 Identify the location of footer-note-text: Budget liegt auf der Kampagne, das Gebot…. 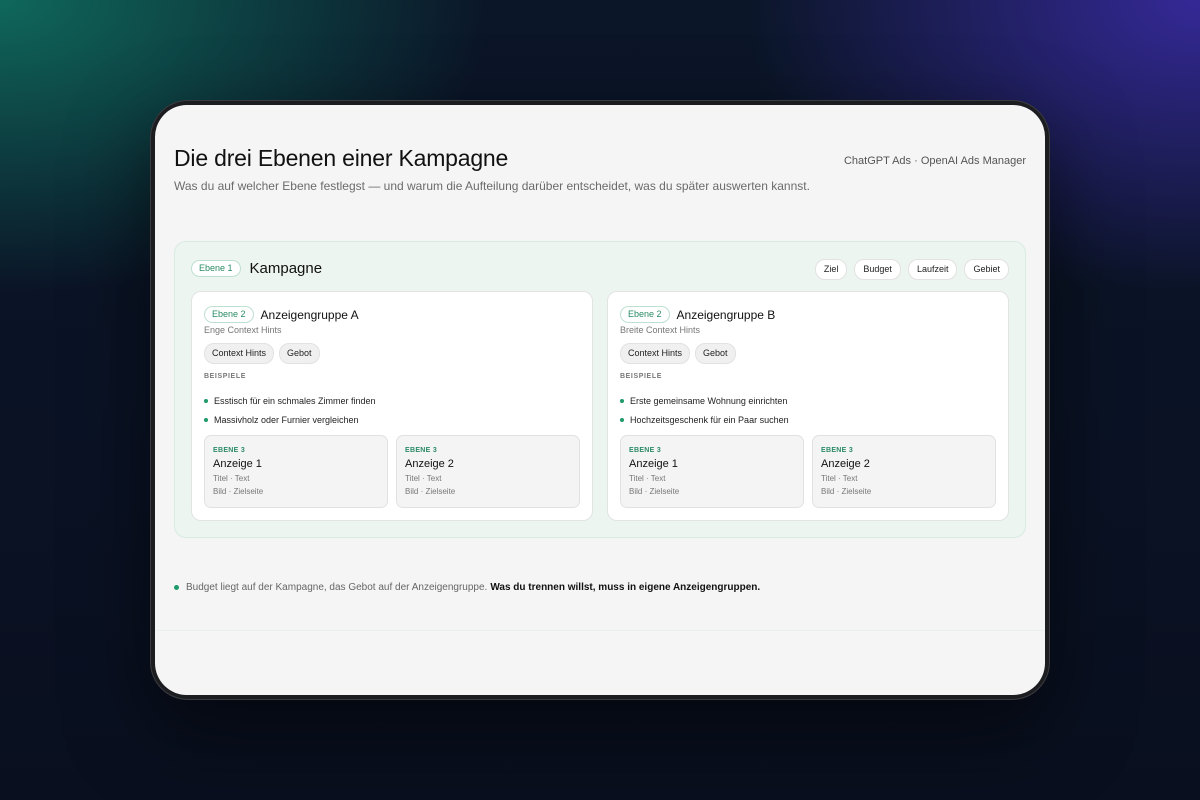
(337, 587).